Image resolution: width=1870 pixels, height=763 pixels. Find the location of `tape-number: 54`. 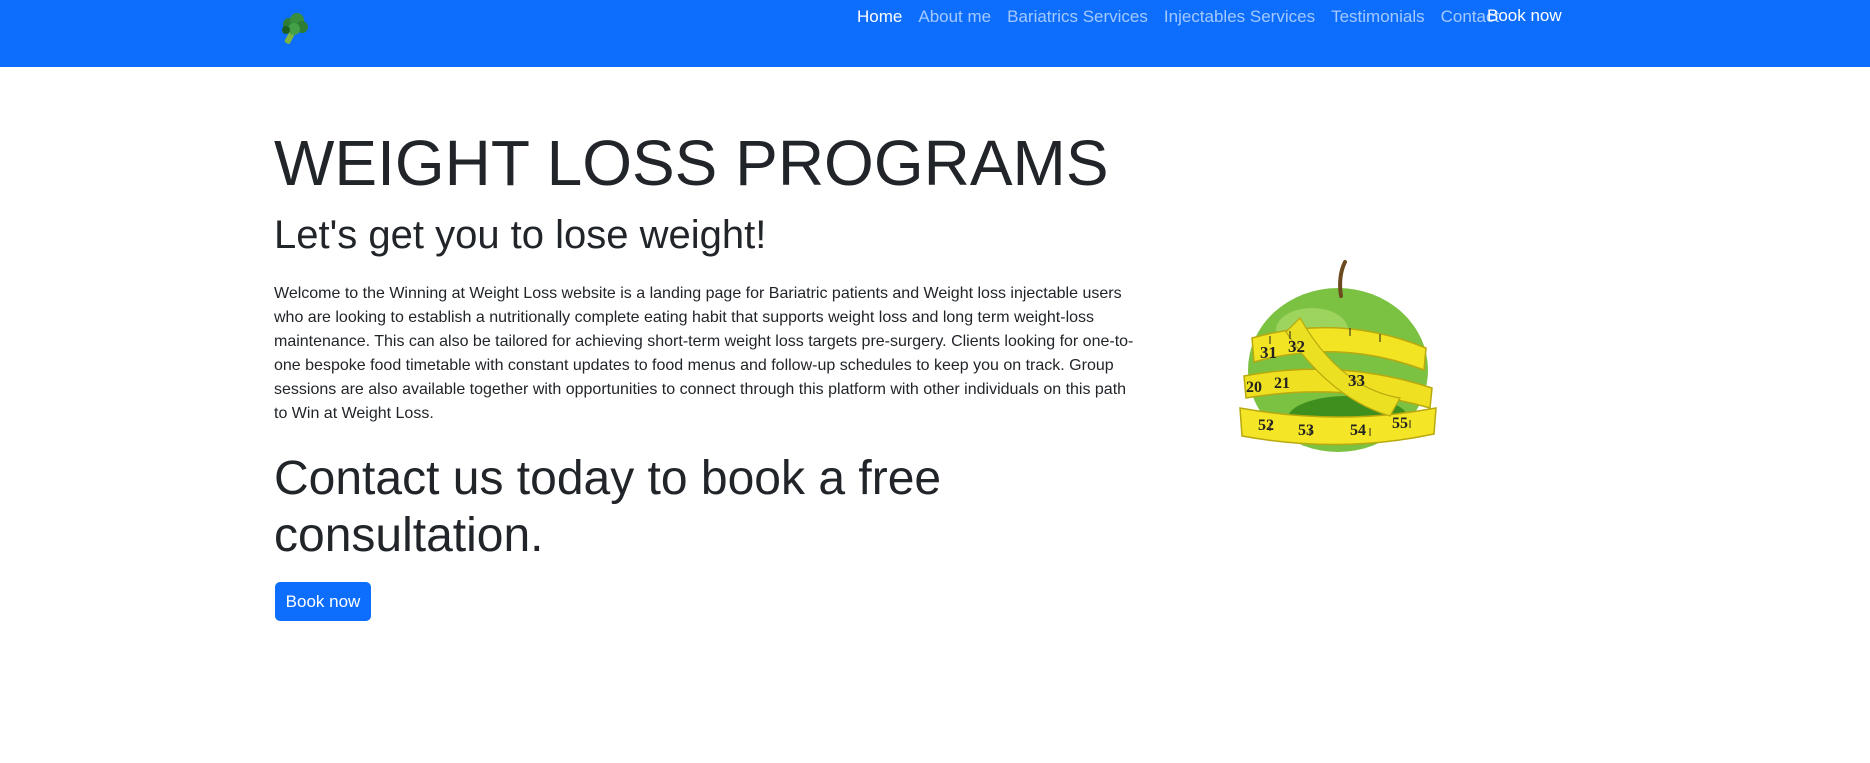

tape-number: 54 is located at coordinates (1358, 430).